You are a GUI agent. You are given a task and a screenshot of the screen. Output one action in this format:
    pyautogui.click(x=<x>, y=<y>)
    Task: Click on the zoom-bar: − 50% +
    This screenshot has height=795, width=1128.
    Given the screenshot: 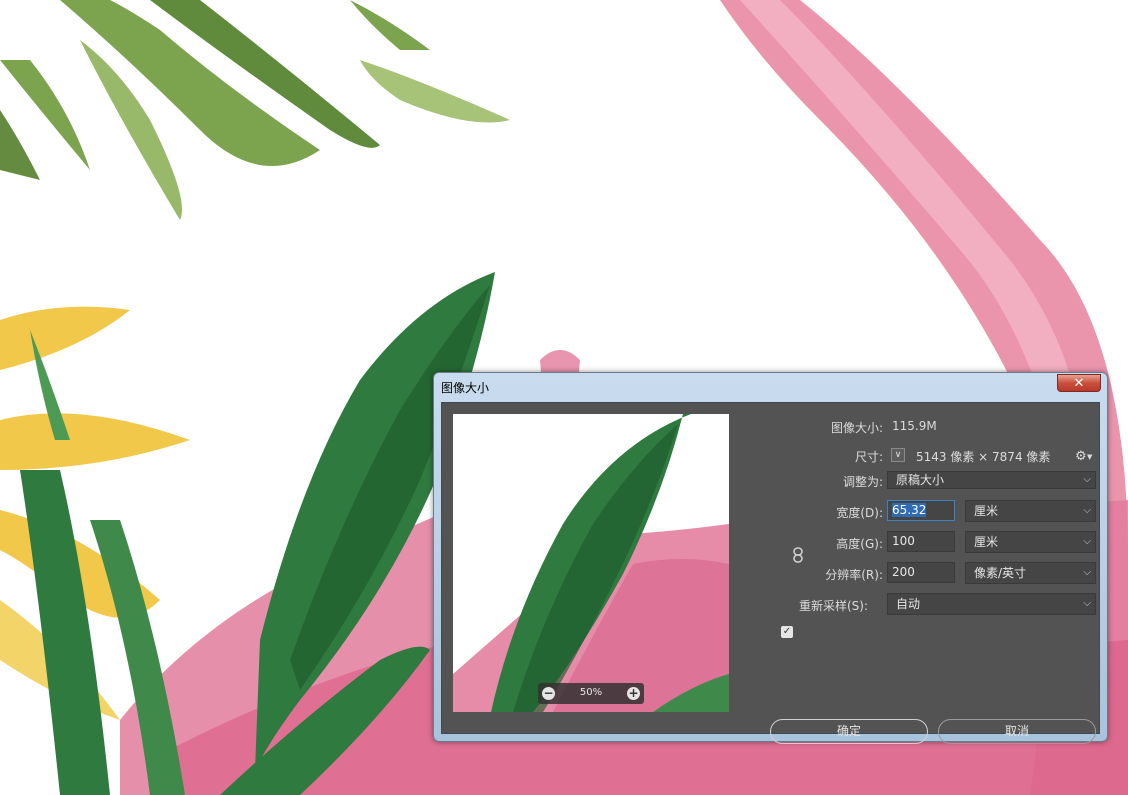 What is the action you would take?
    pyautogui.click(x=591, y=693)
    